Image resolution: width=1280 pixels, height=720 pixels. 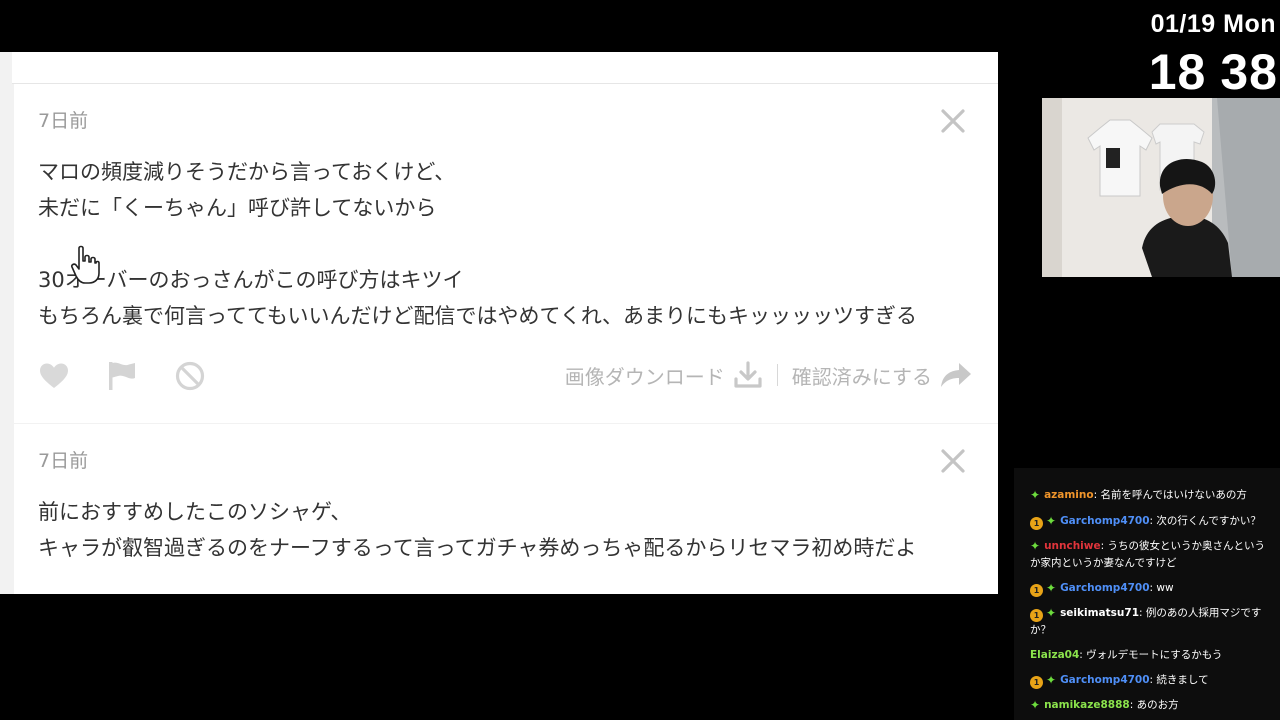 I want to click on message-line-blank, so click(x=477, y=244).